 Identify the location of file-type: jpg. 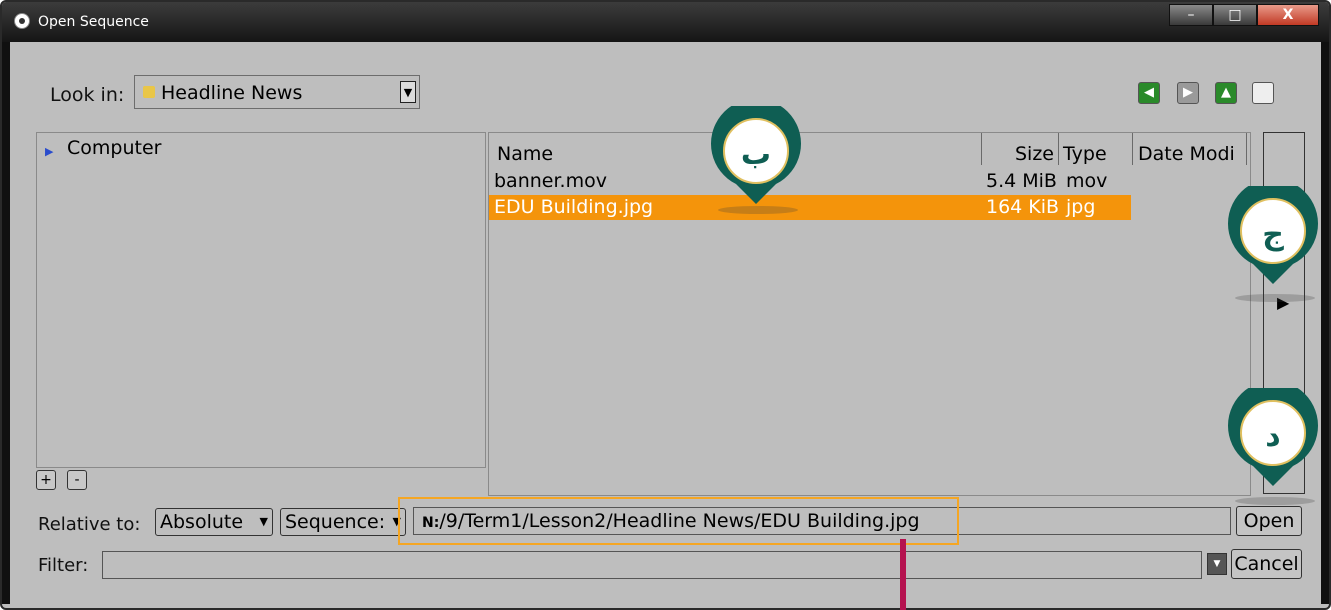
(1081, 207).